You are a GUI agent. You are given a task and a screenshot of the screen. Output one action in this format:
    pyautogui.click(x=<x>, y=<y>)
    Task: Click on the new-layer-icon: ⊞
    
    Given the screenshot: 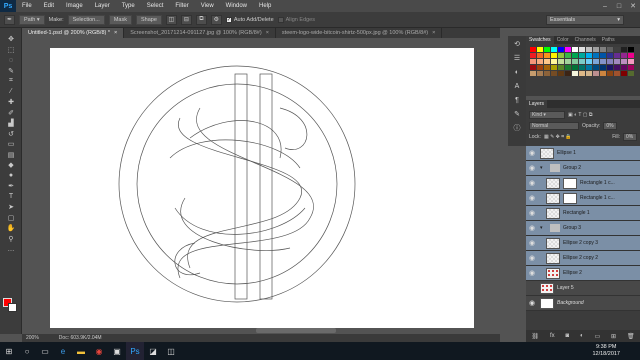 What is the action you would take?
    pyautogui.click(x=613, y=336)
    